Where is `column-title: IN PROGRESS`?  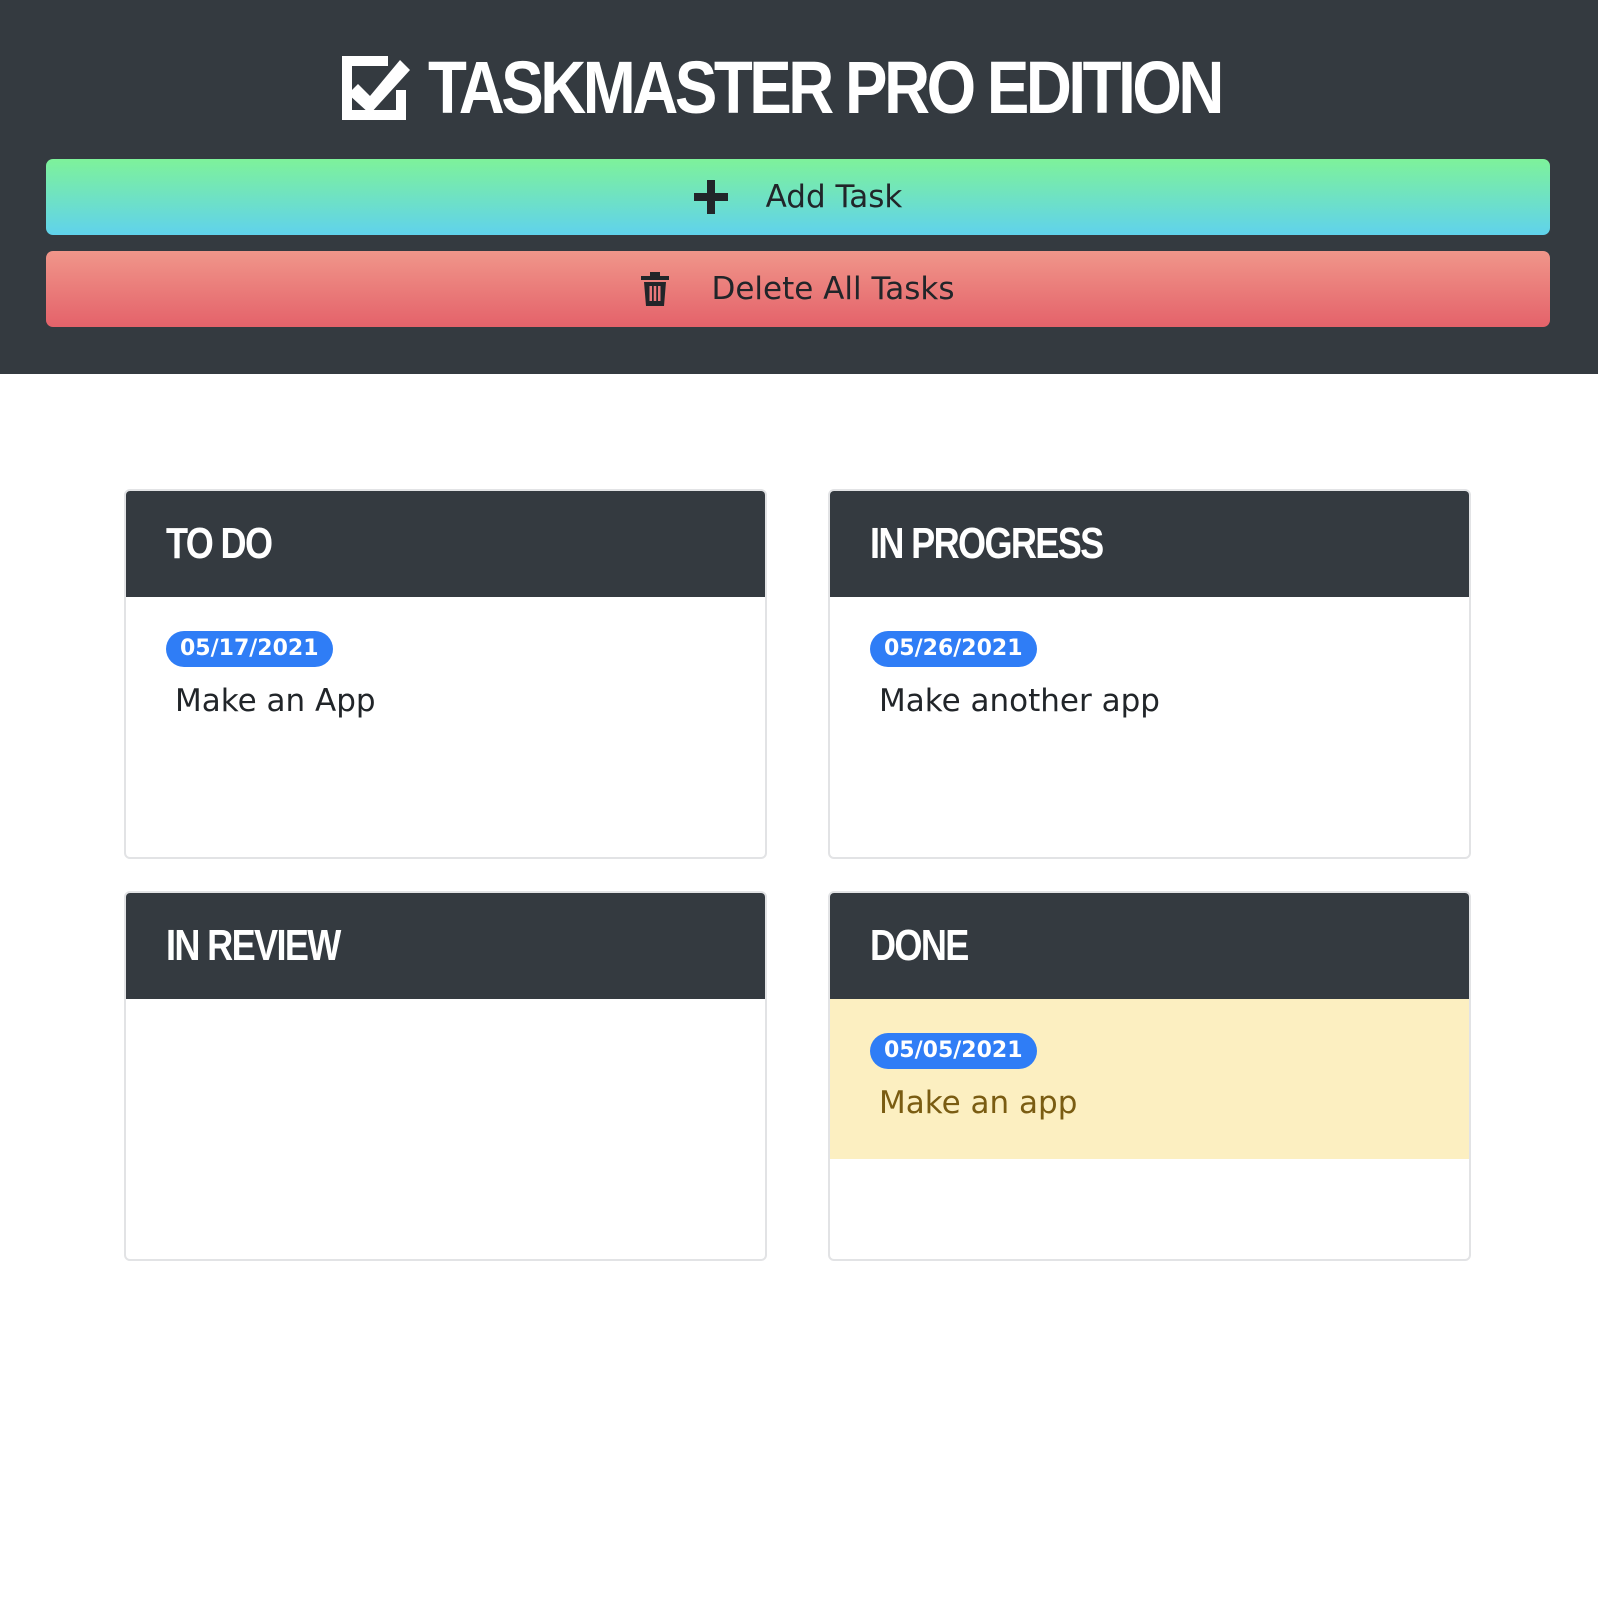 column-title: IN PROGRESS is located at coordinates (987, 543).